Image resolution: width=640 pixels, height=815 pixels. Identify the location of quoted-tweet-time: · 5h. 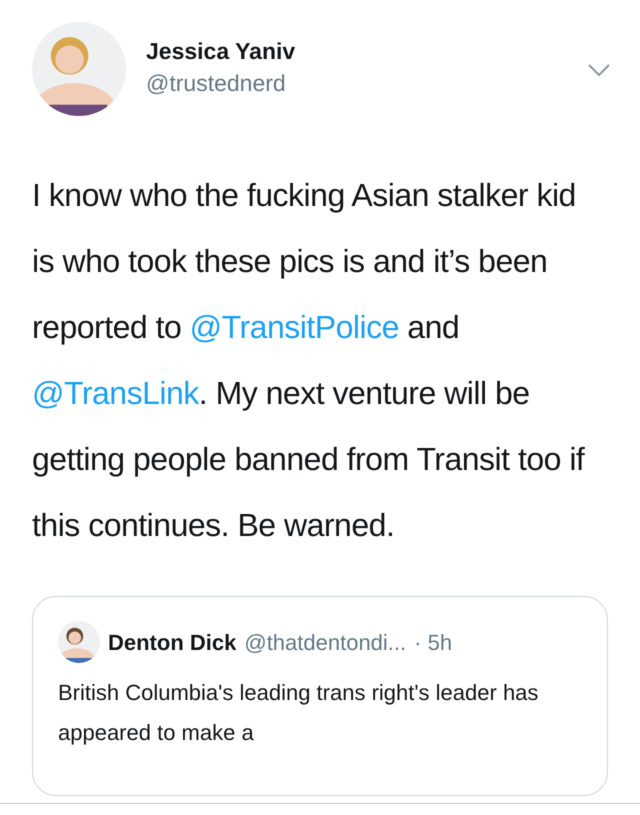
(433, 642).